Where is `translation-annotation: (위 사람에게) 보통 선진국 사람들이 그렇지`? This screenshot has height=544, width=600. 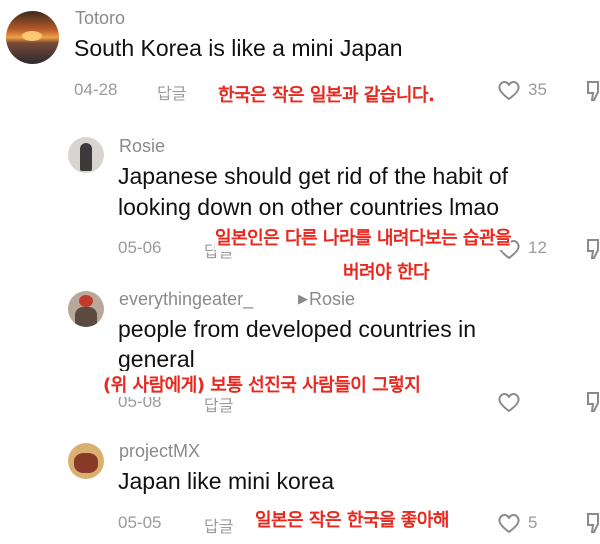
translation-annotation: (위 사람에게) 보통 선진국 사람들이 그렇지 is located at coordinates (262, 384).